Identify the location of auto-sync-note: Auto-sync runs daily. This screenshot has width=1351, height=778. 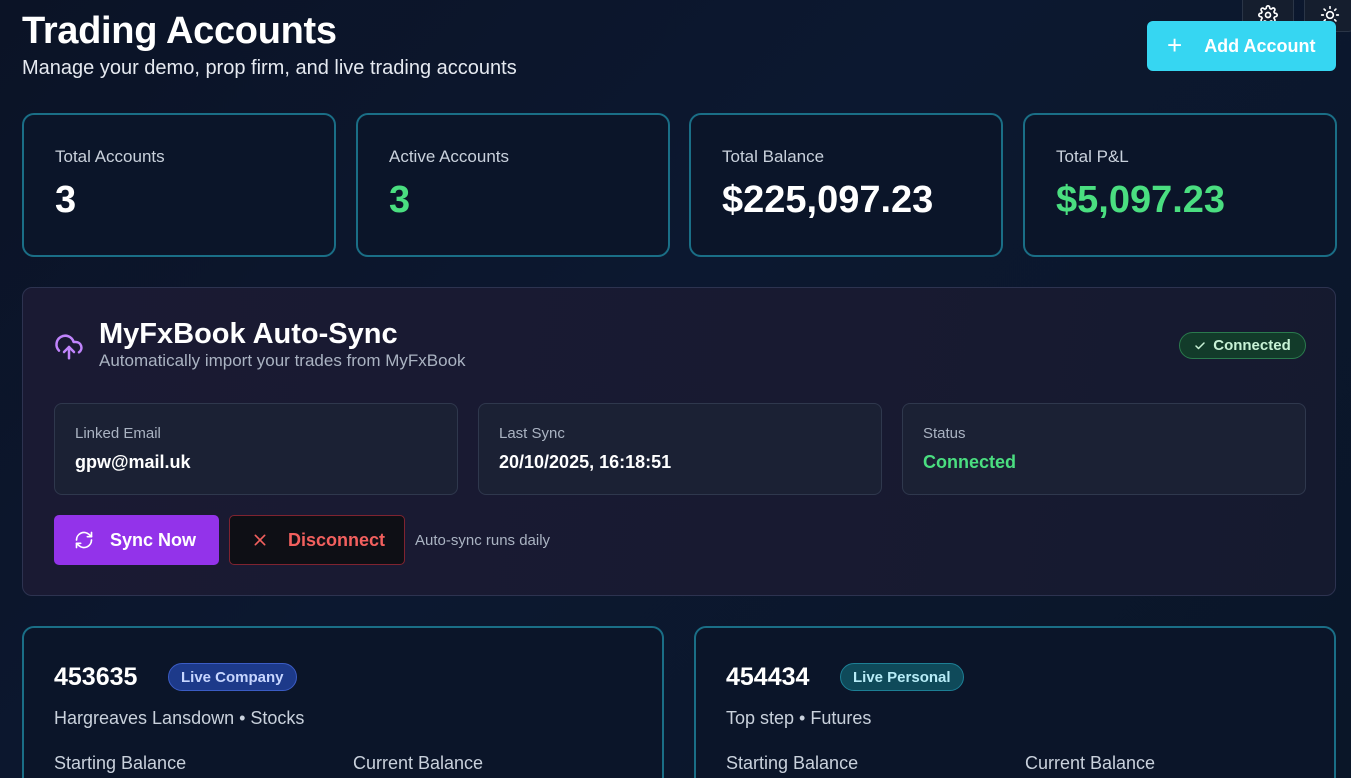
(483, 540).